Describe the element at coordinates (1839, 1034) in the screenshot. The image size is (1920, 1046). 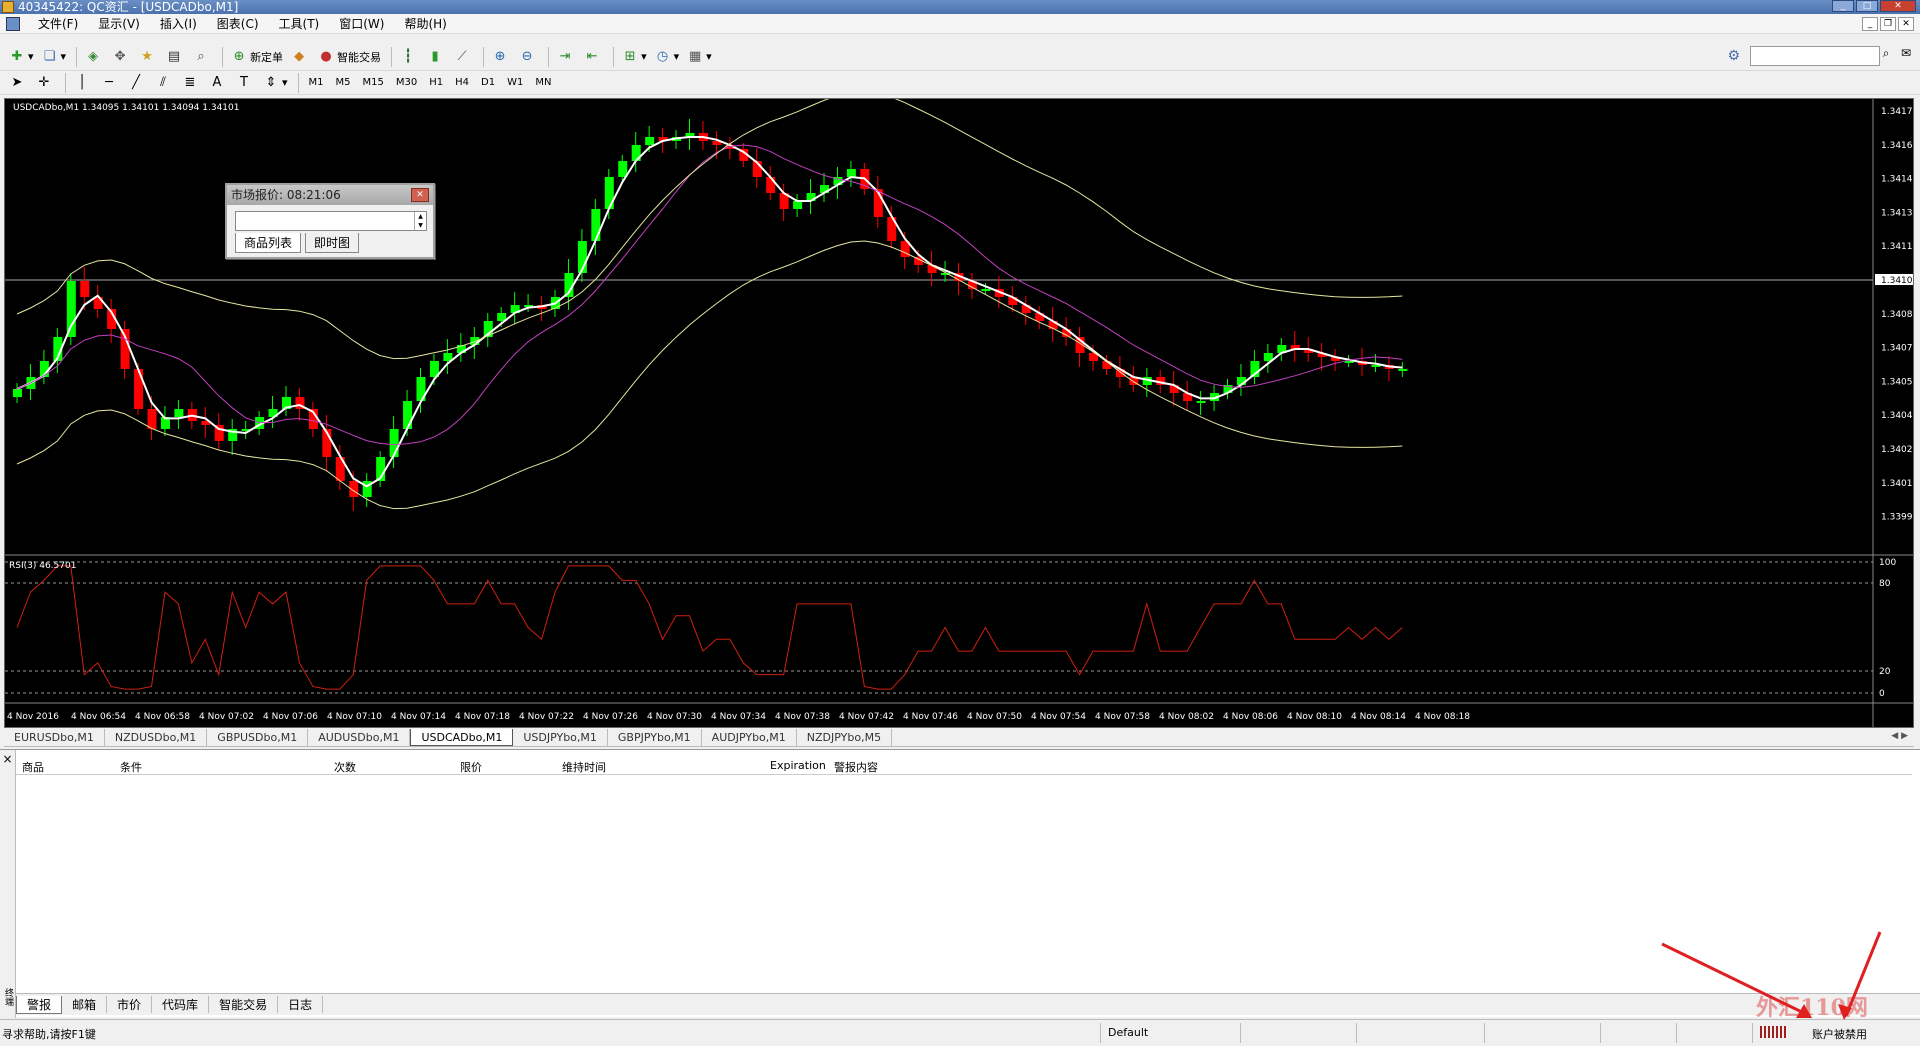
I see `status-connection: 账户被禁用` at that location.